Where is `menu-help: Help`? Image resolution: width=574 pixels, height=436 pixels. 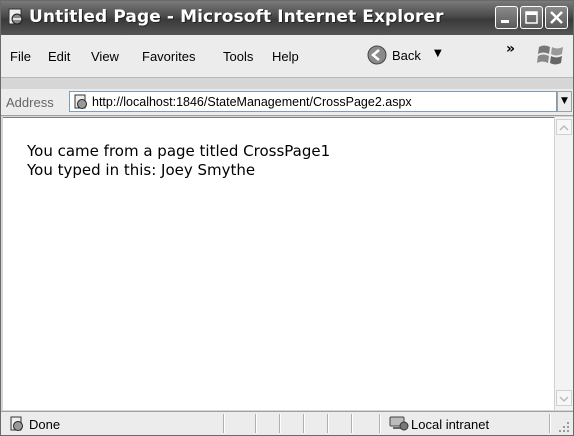 menu-help: Help is located at coordinates (285, 56).